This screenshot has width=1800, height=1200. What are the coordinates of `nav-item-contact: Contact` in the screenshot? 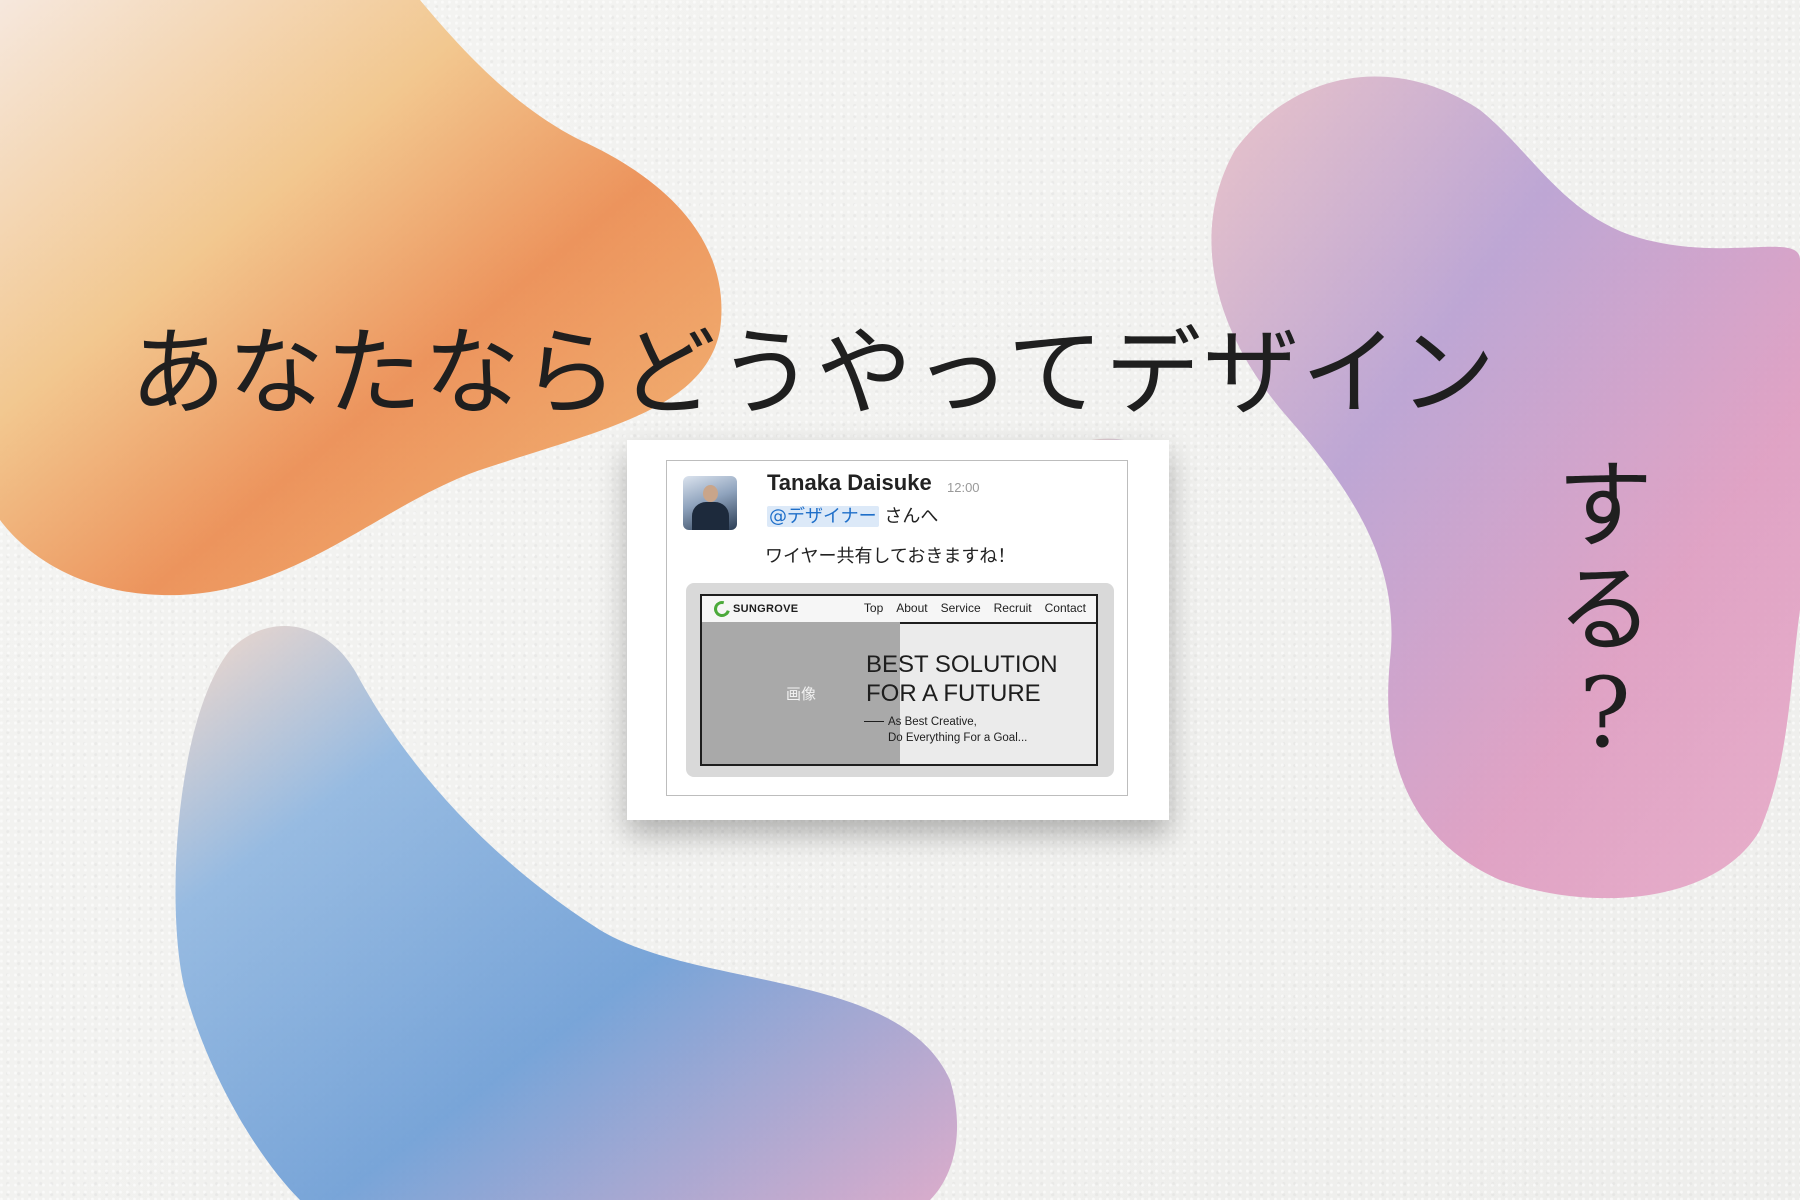 It's located at (1065, 608).